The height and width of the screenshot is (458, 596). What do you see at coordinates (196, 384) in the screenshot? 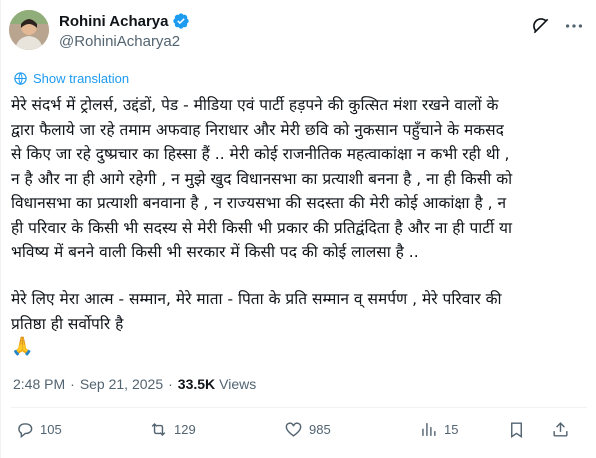
I see `views-count: 33.5K` at bounding box center [196, 384].